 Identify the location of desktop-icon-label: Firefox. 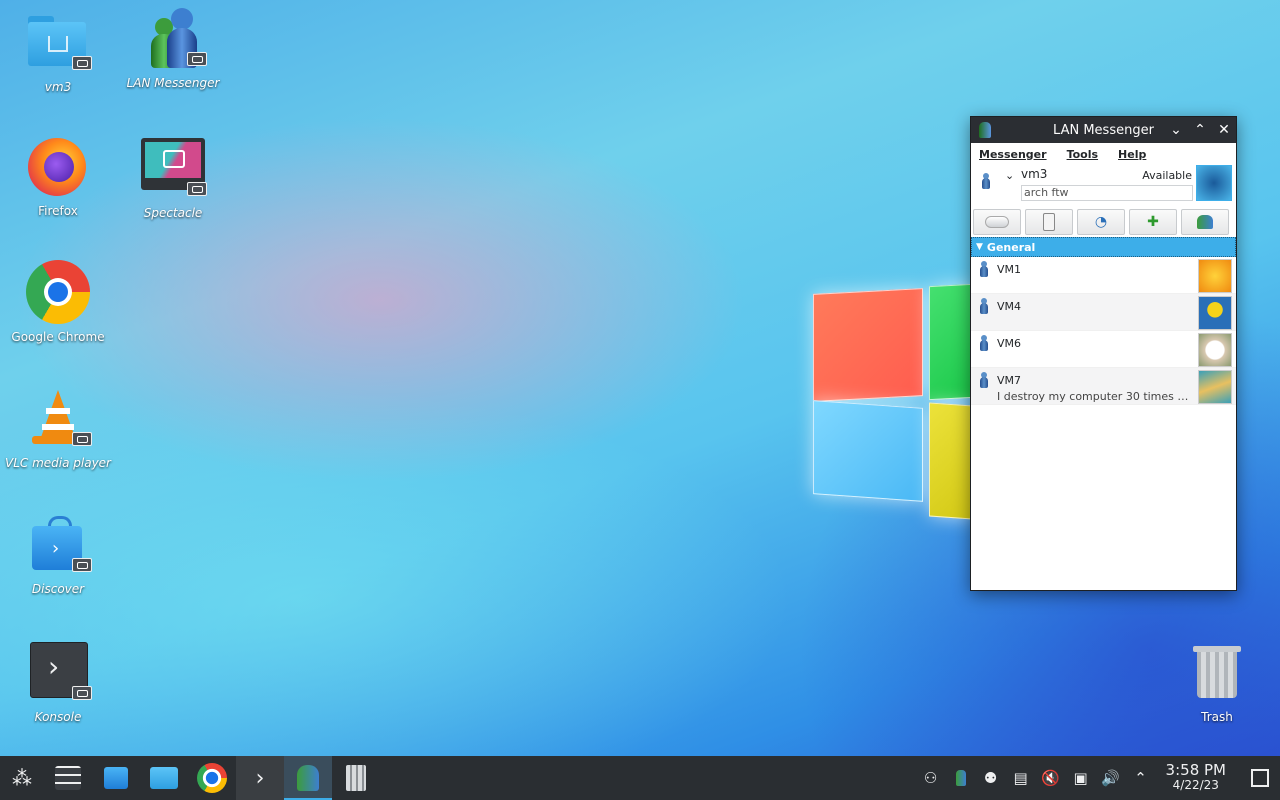
(58, 211).